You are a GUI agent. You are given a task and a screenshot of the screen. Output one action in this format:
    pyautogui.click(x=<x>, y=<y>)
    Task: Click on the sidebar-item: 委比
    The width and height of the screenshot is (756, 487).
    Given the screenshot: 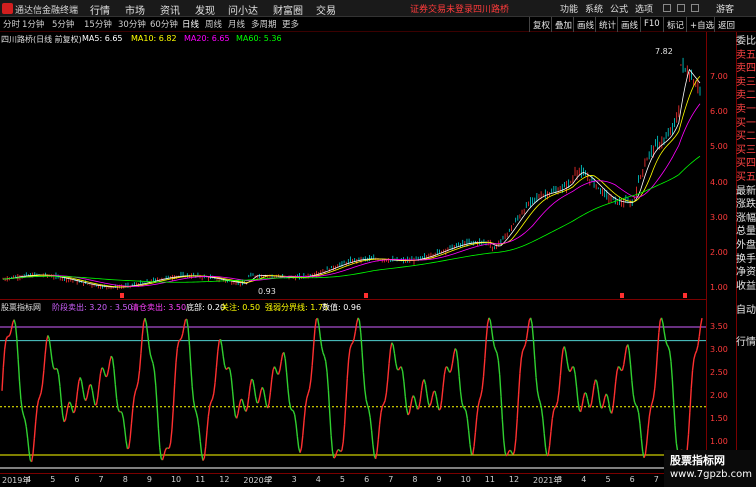 What is the action you would take?
    pyautogui.click(x=746, y=41)
    